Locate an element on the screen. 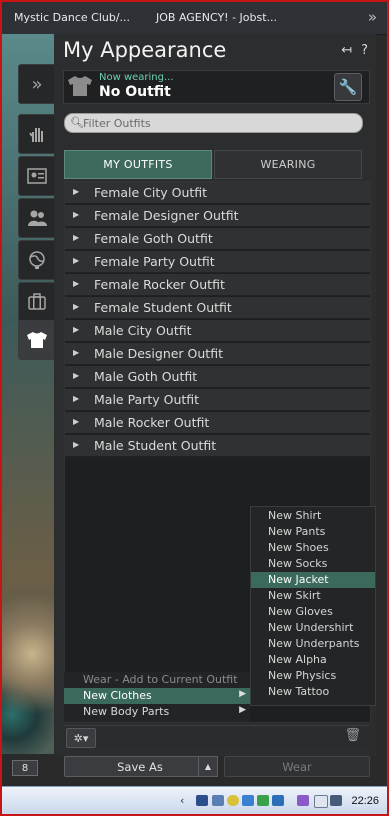 This screenshot has height=816, width=389. tray-app2-icon is located at coordinates (278, 800).